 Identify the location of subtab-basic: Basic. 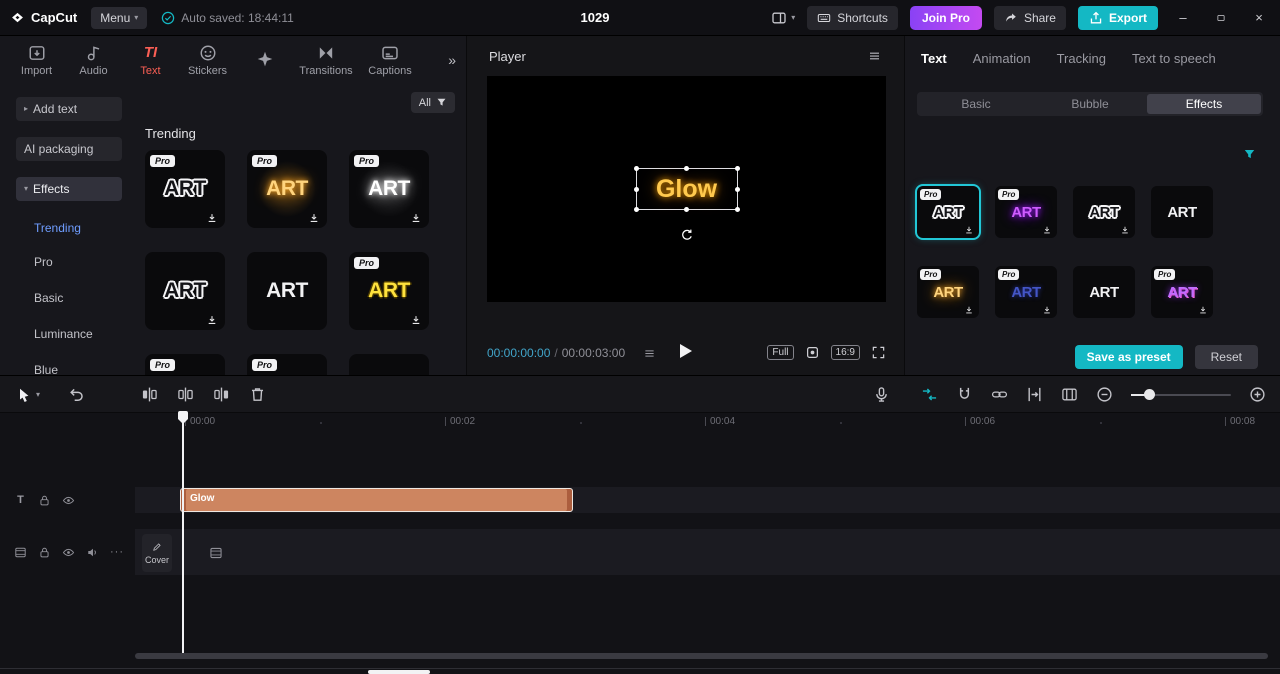
(976, 104).